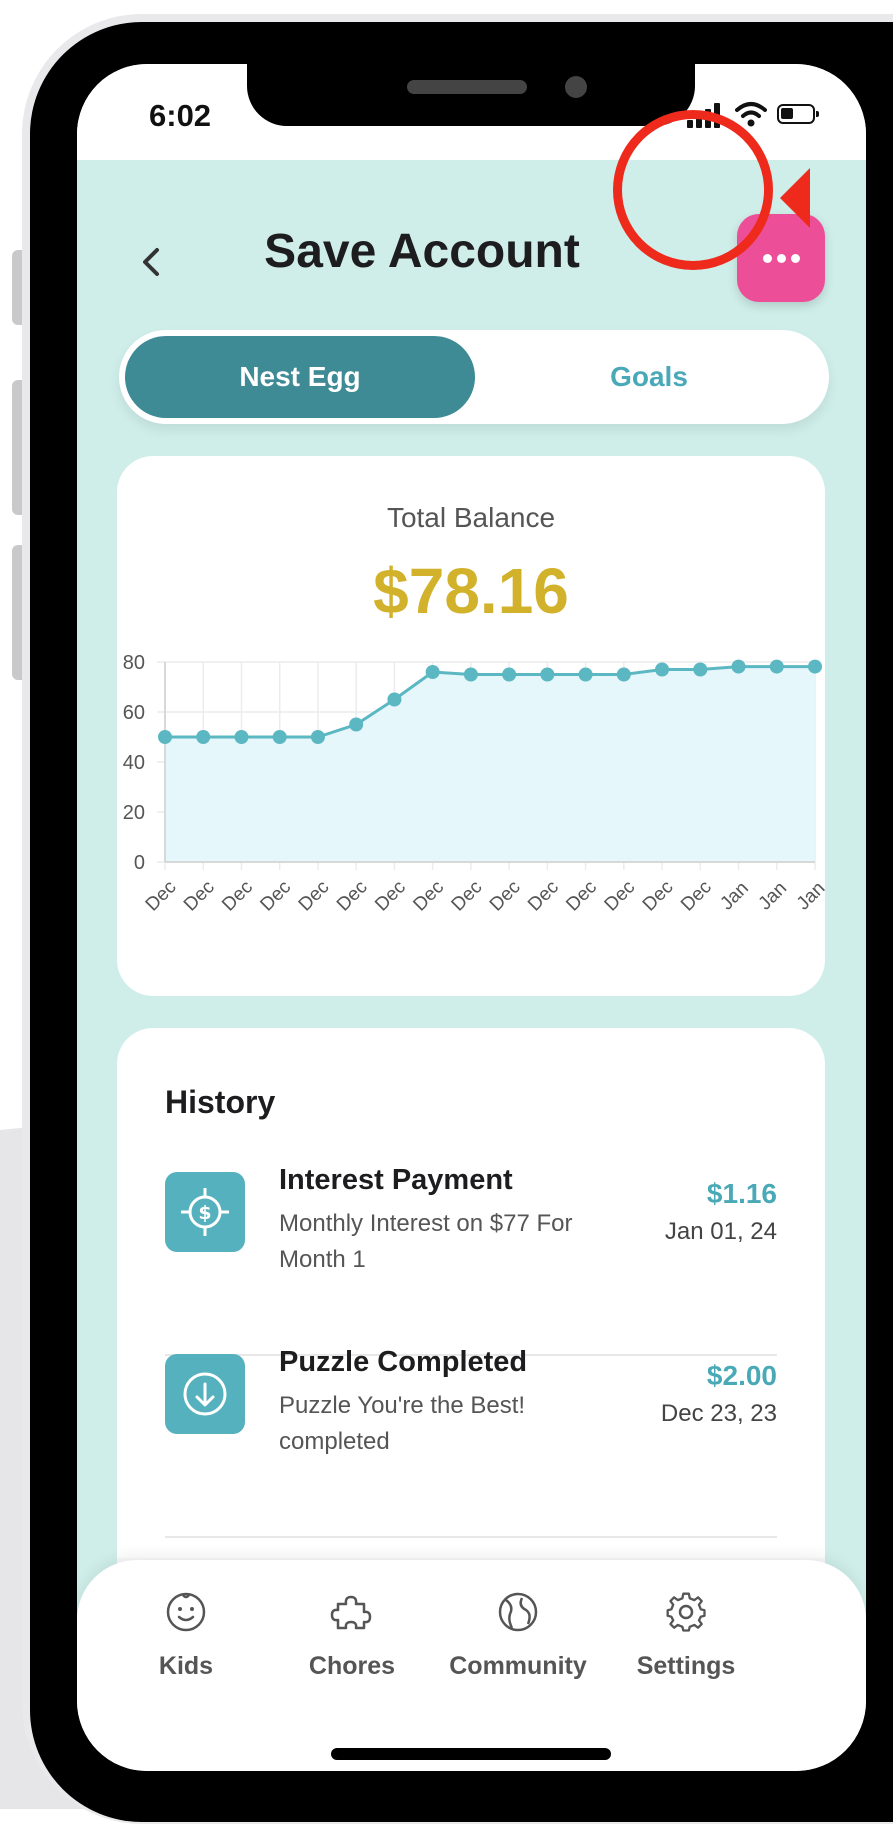  Describe the element at coordinates (751, 114) in the screenshot. I see `wifi-icon` at that location.